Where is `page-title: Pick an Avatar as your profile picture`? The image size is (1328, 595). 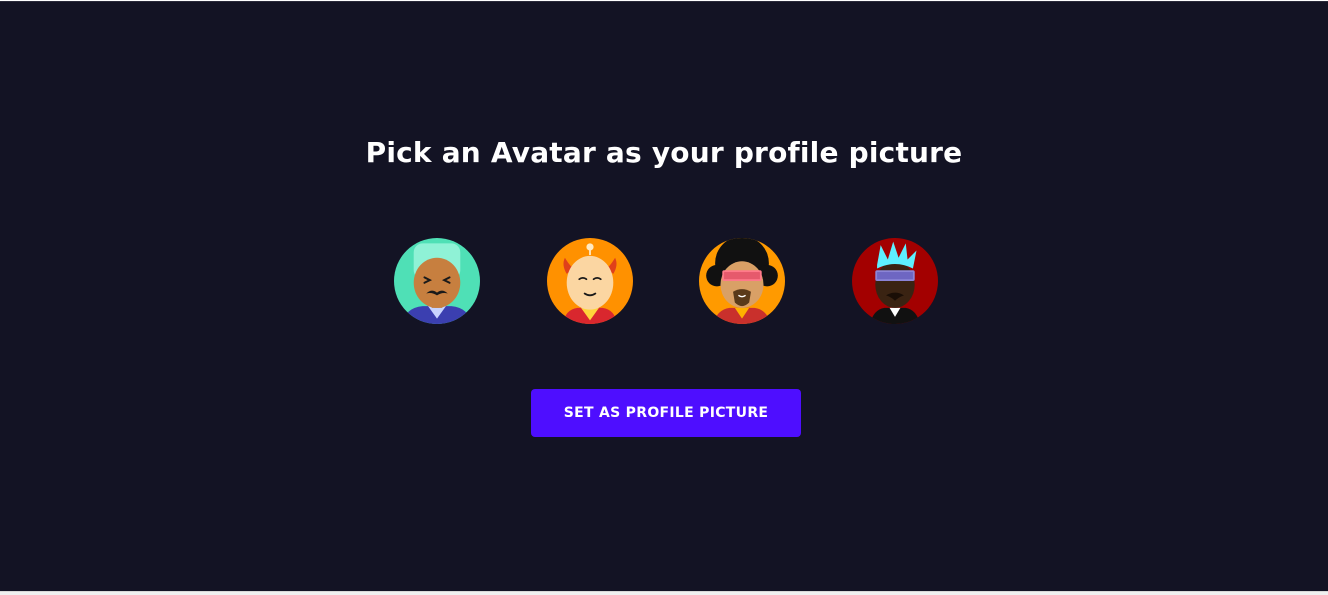
page-title: Pick an Avatar as your profile picture is located at coordinates (664, 152).